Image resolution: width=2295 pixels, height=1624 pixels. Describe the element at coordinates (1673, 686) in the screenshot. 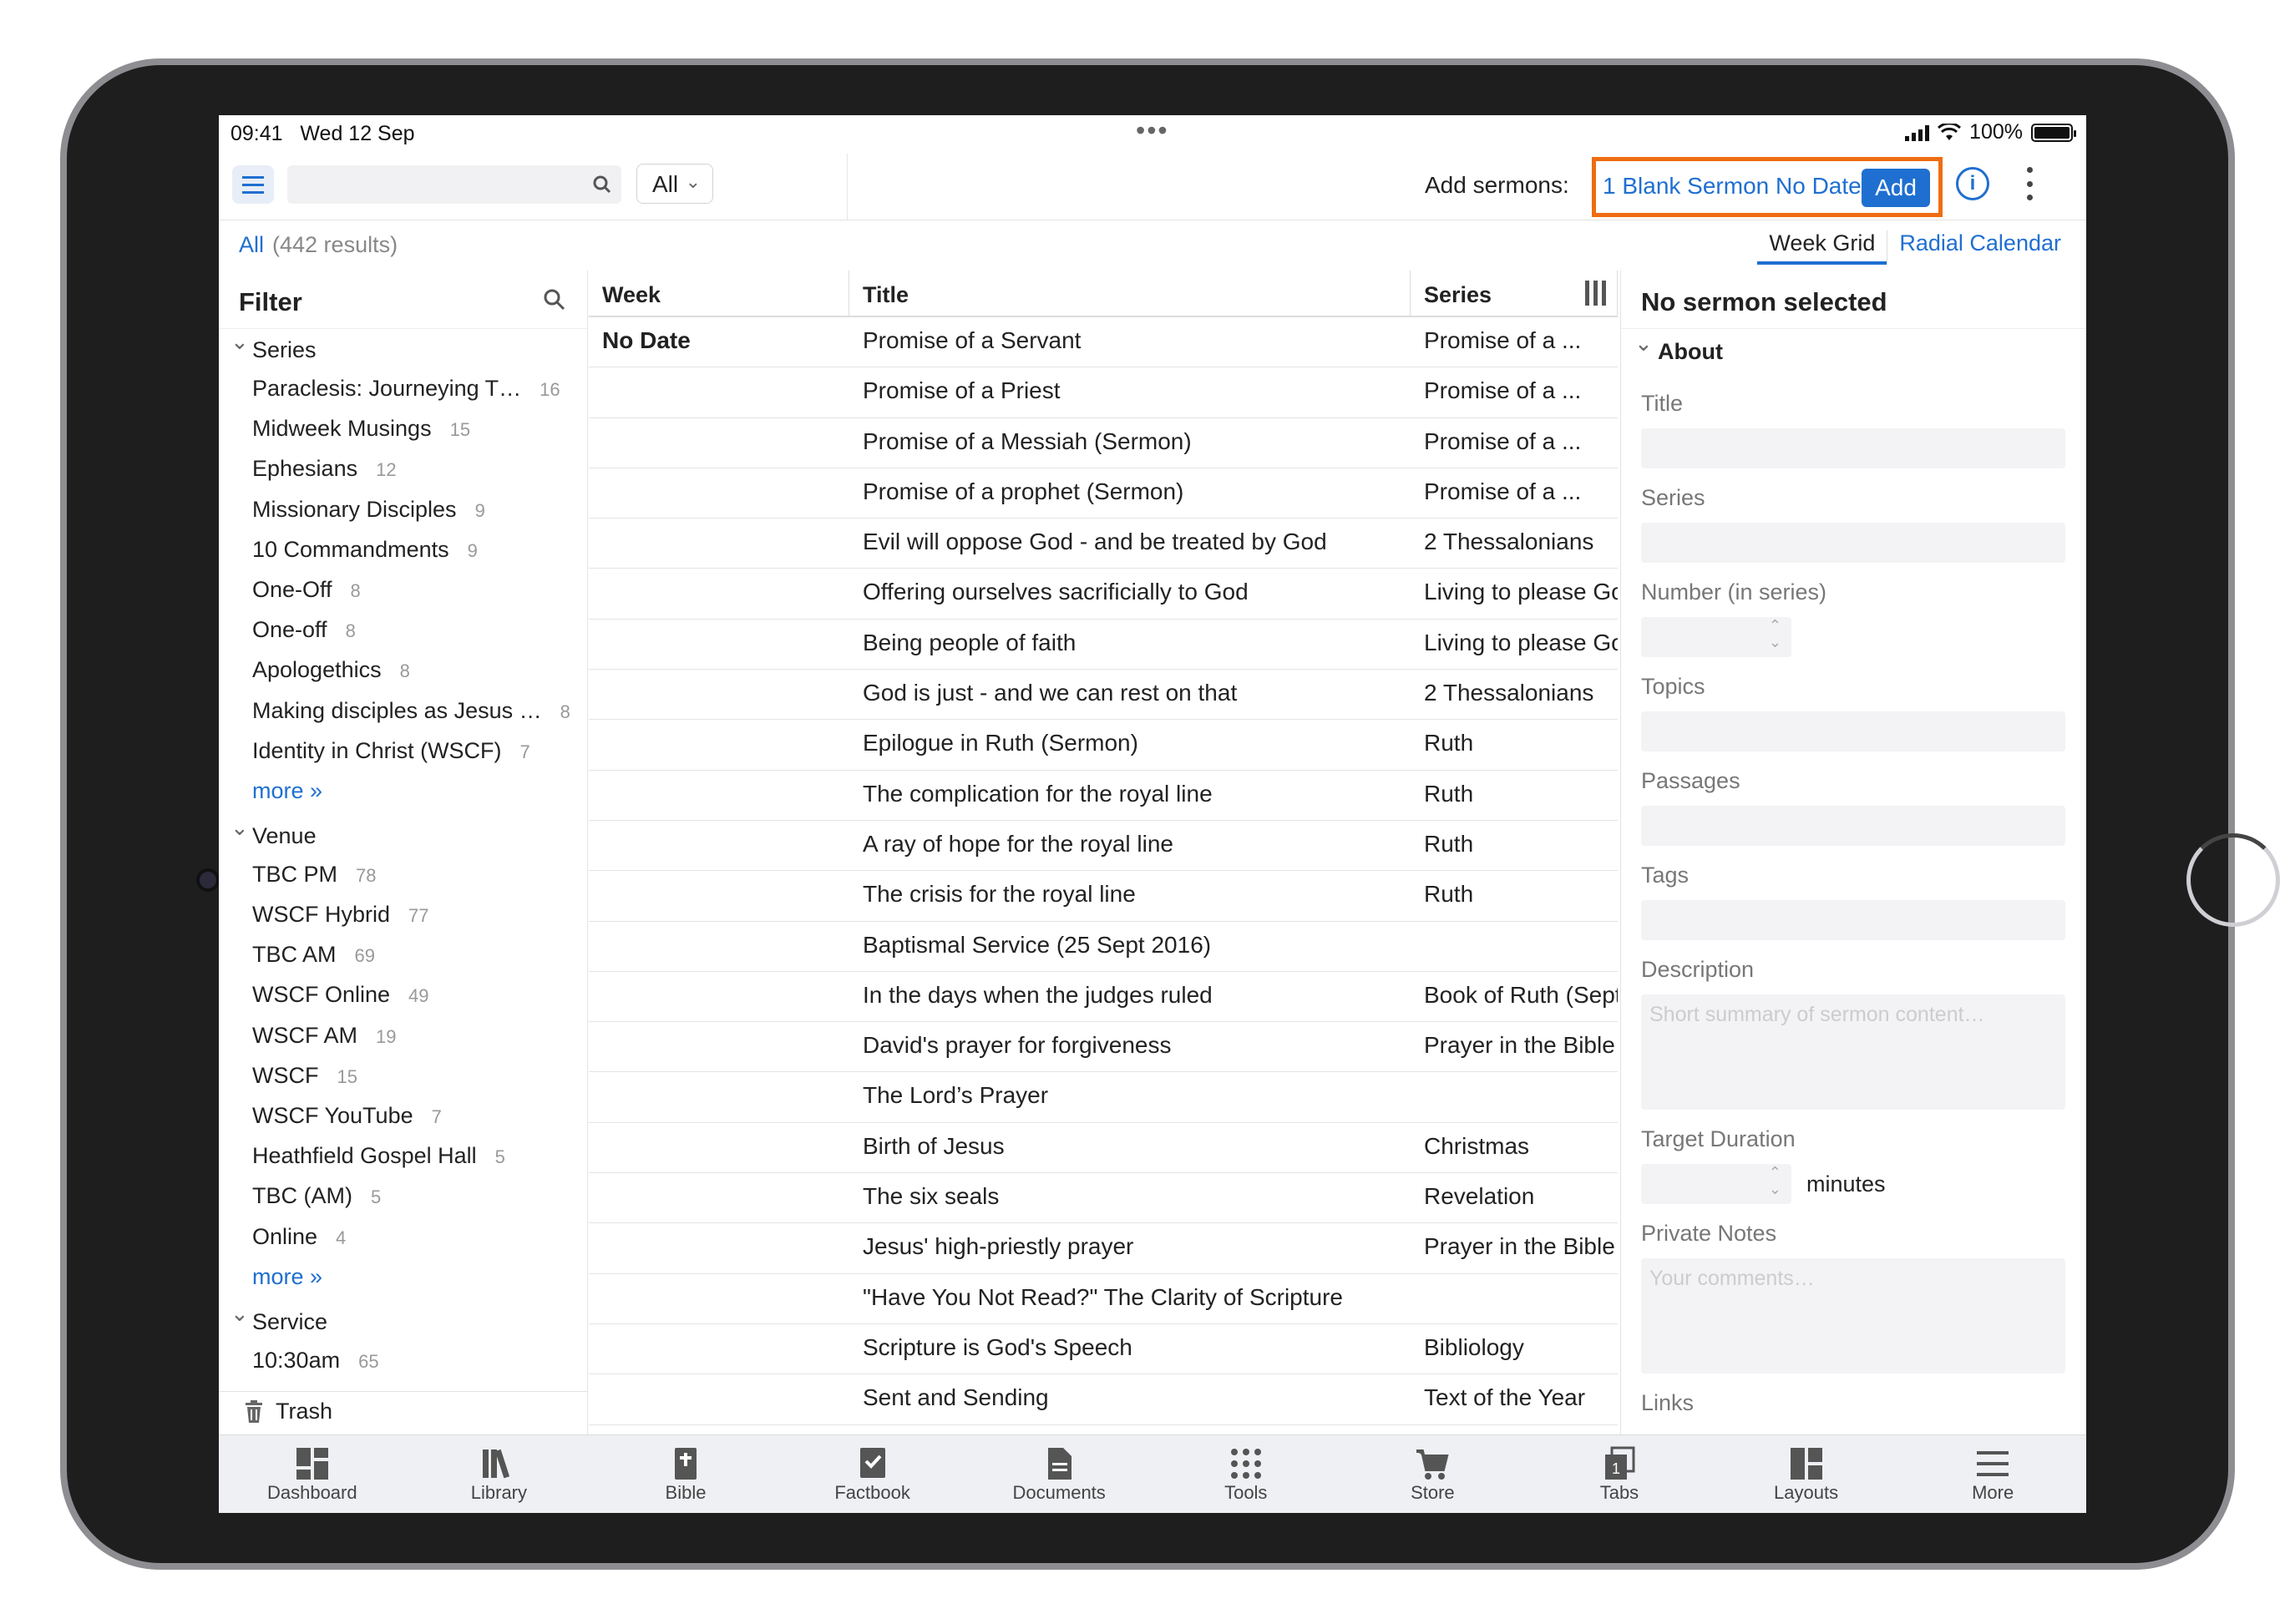

I see `label-topics: Topics` at that location.